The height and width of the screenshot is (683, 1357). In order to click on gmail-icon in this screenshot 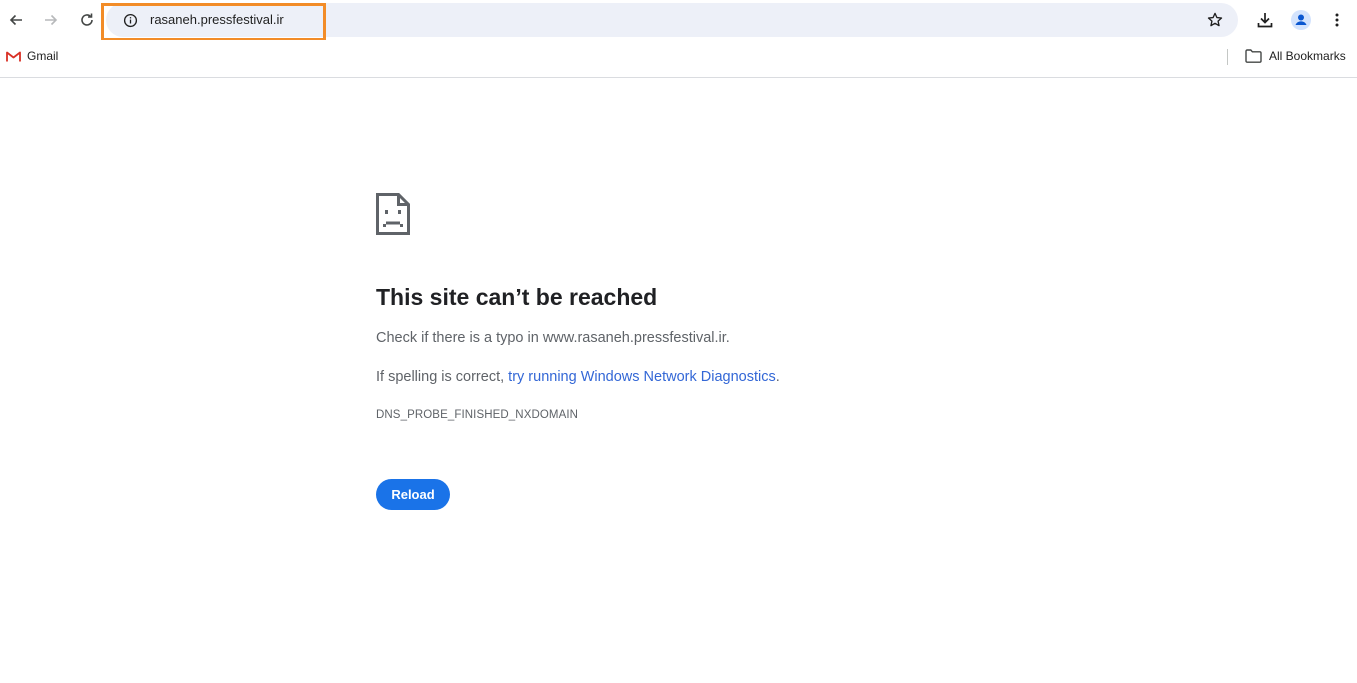, I will do `click(13, 56)`.